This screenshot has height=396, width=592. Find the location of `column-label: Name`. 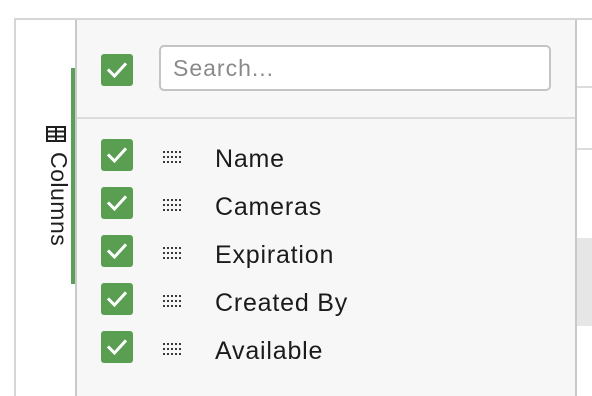

column-label: Name is located at coordinates (250, 159).